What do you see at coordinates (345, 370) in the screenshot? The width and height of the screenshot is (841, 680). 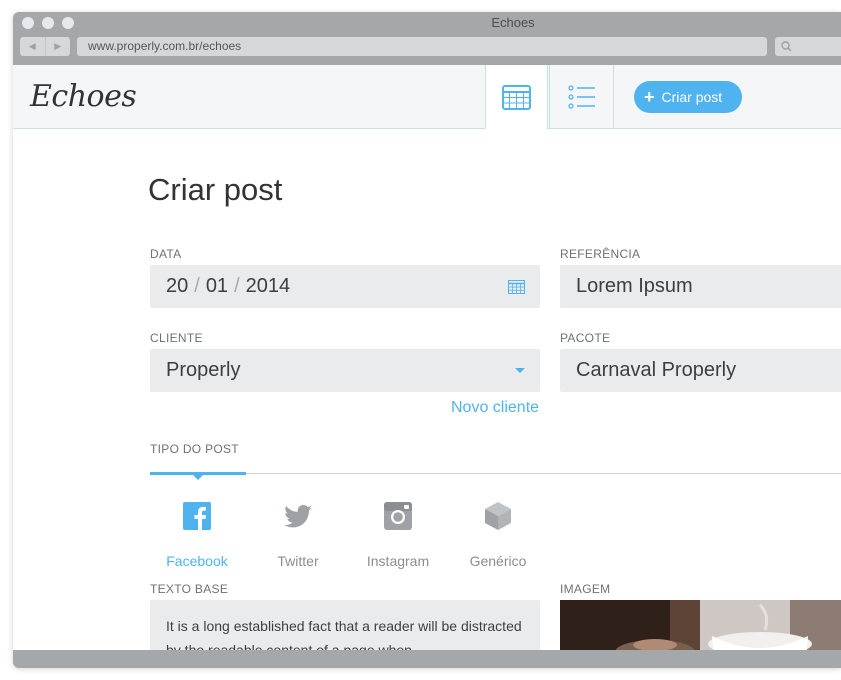 I see `client-select: Properly` at bounding box center [345, 370].